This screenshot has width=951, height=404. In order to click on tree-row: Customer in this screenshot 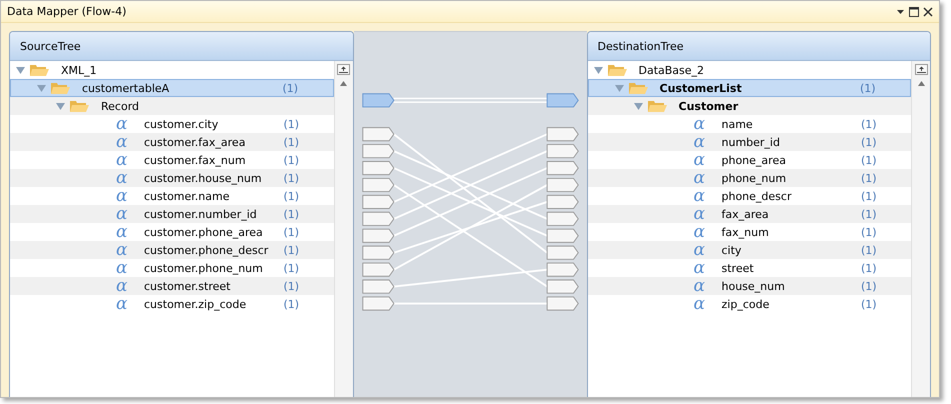, I will do `click(749, 106)`.